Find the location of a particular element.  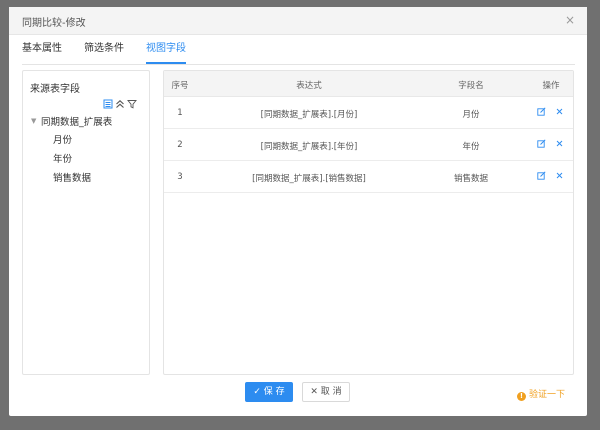

tree-node-month: 月份 is located at coordinates (62, 139).